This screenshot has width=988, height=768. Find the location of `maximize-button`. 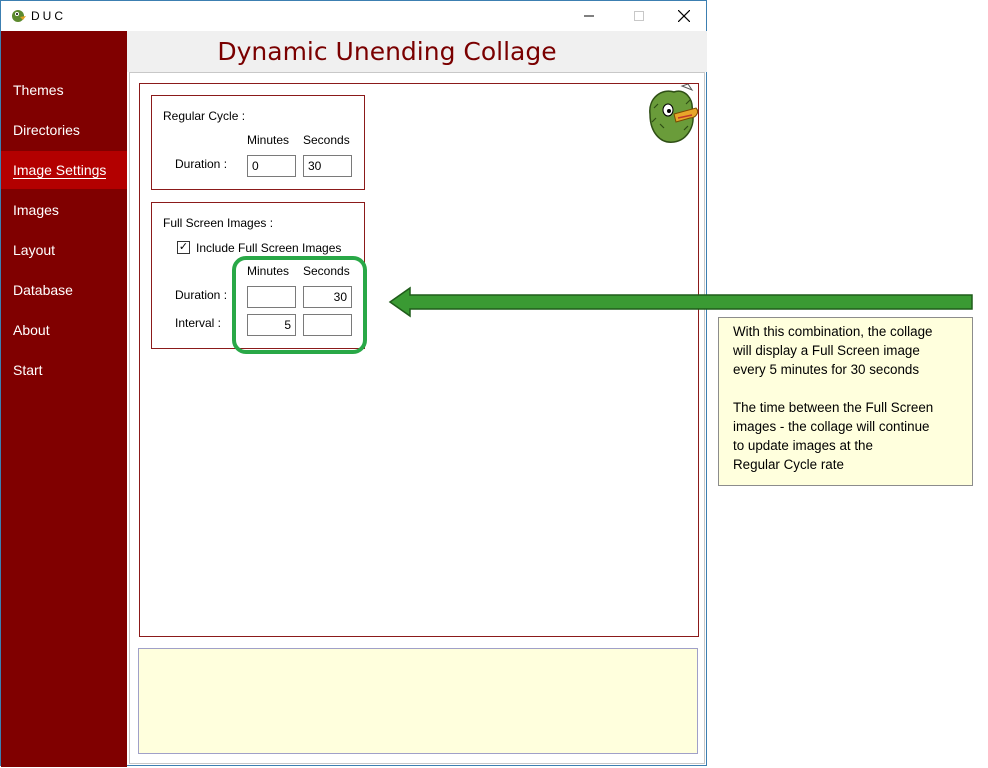

maximize-button is located at coordinates (639, 16).